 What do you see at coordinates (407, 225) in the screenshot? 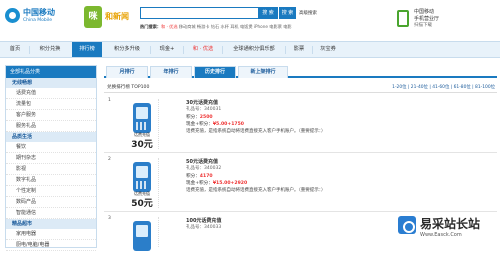
I see `watermark-logo-icon` at bounding box center [407, 225].